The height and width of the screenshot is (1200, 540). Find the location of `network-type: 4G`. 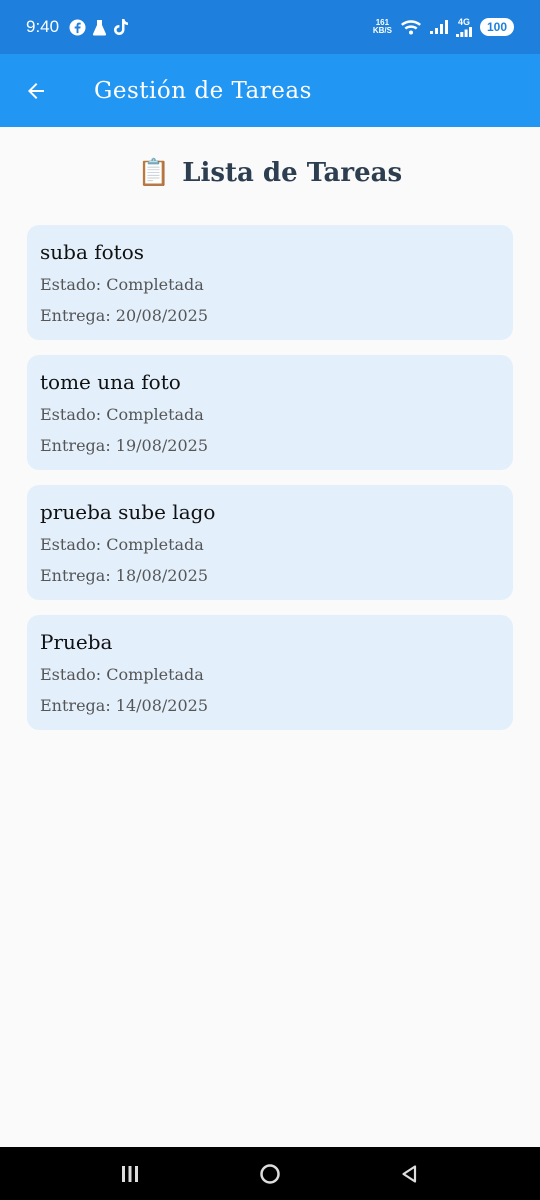

network-type: 4G is located at coordinates (463, 21).